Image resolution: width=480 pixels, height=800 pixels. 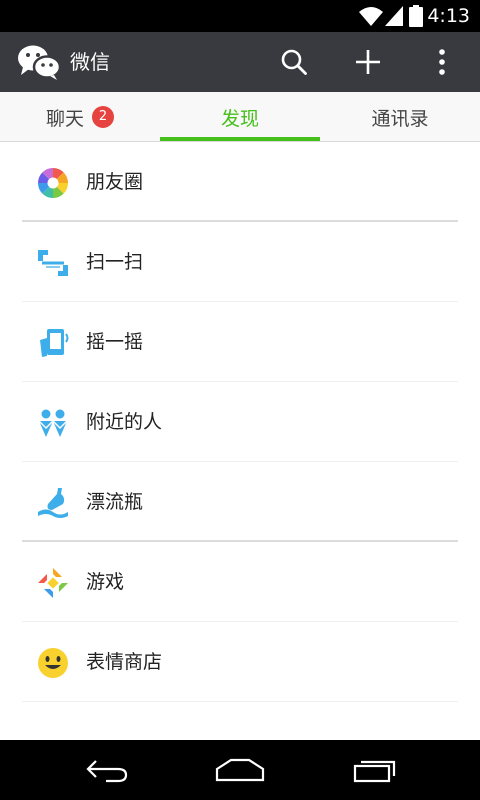 What do you see at coordinates (240, 701) in the screenshot?
I see `row-divider` at bounding box center [240, 701].